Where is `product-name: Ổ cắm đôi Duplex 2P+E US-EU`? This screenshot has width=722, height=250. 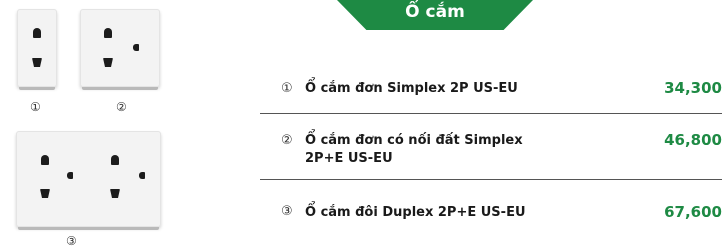
product-name: Ổ cắm đôi Duplex 2P+E US-EU is located at coordinates (415, 212).